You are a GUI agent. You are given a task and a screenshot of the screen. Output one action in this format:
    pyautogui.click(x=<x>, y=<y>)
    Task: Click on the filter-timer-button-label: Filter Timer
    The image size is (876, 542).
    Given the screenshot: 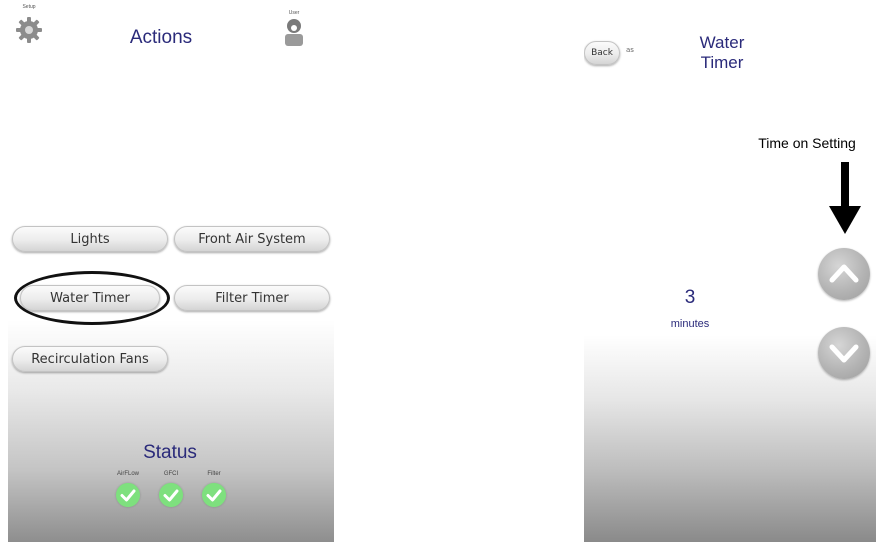 What is the action you would take?
    pyautogui.click(x=252, y=298)
    